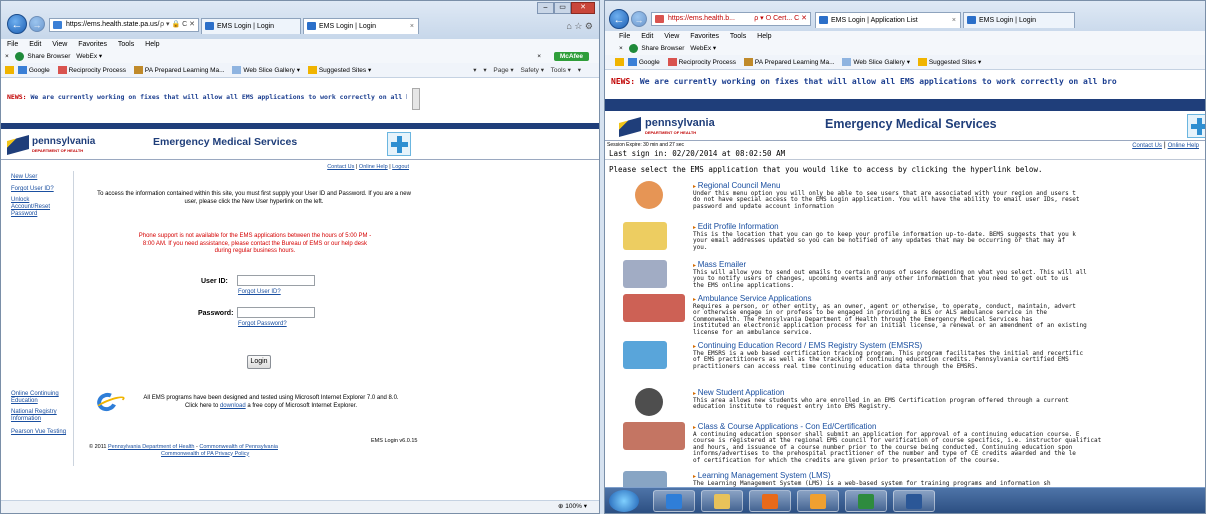  Describe the element at coordinates (571, 56) in the screenshot. I see `mcafee-button: McAfee` at that location.